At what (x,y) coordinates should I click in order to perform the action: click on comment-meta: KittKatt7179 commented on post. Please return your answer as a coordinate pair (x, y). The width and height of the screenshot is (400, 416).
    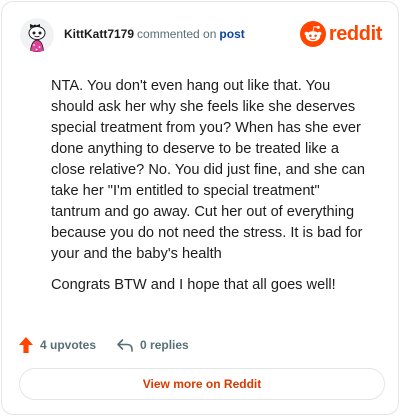
    Looking at the image, I should click on (154, 34).